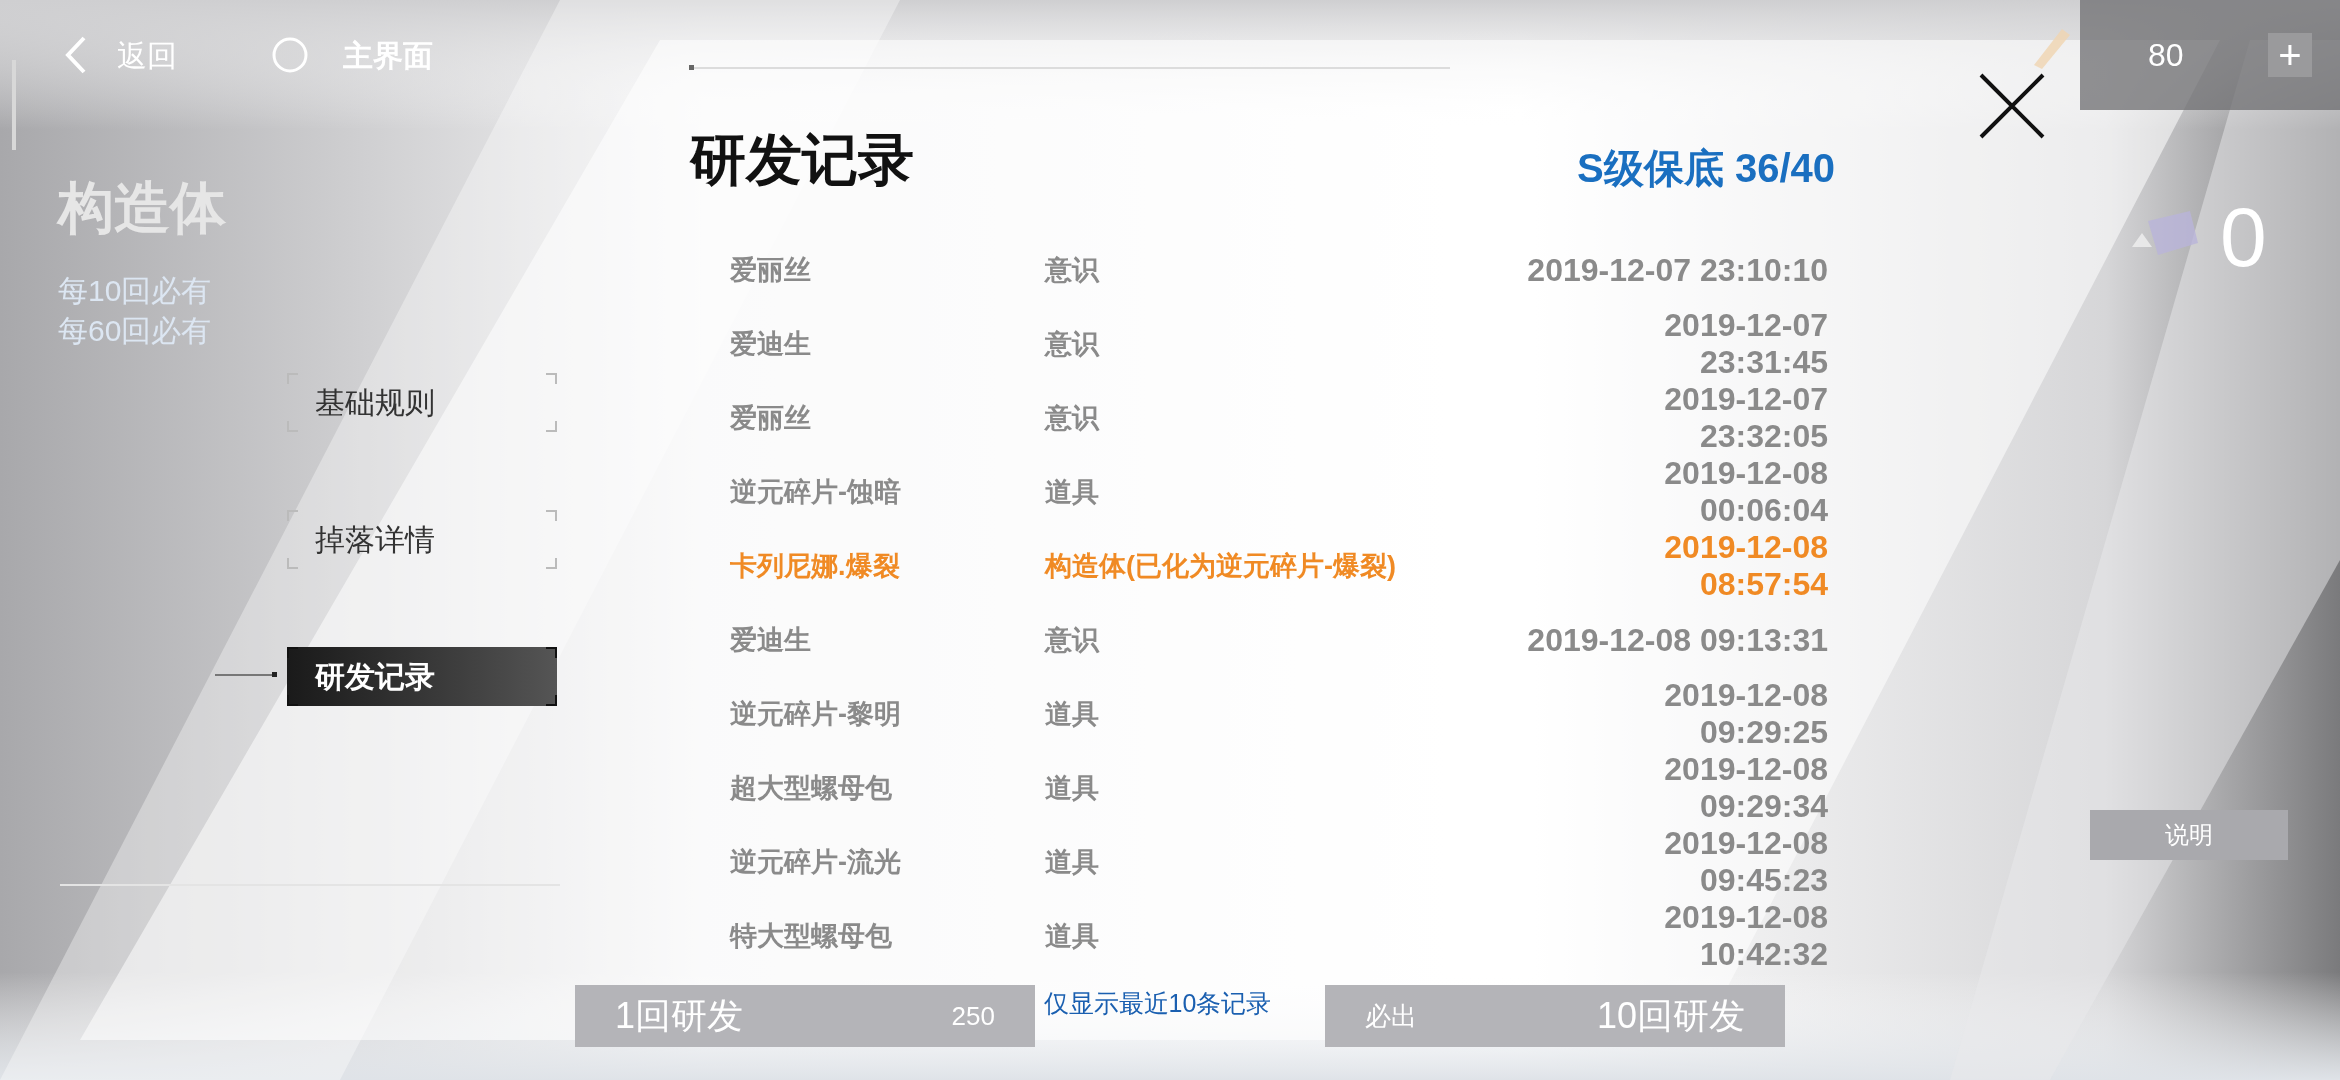 The image size is (2340, 1080). I want to click on pull-time: 2019-12-07 23:31:45, so click(1746, 344).